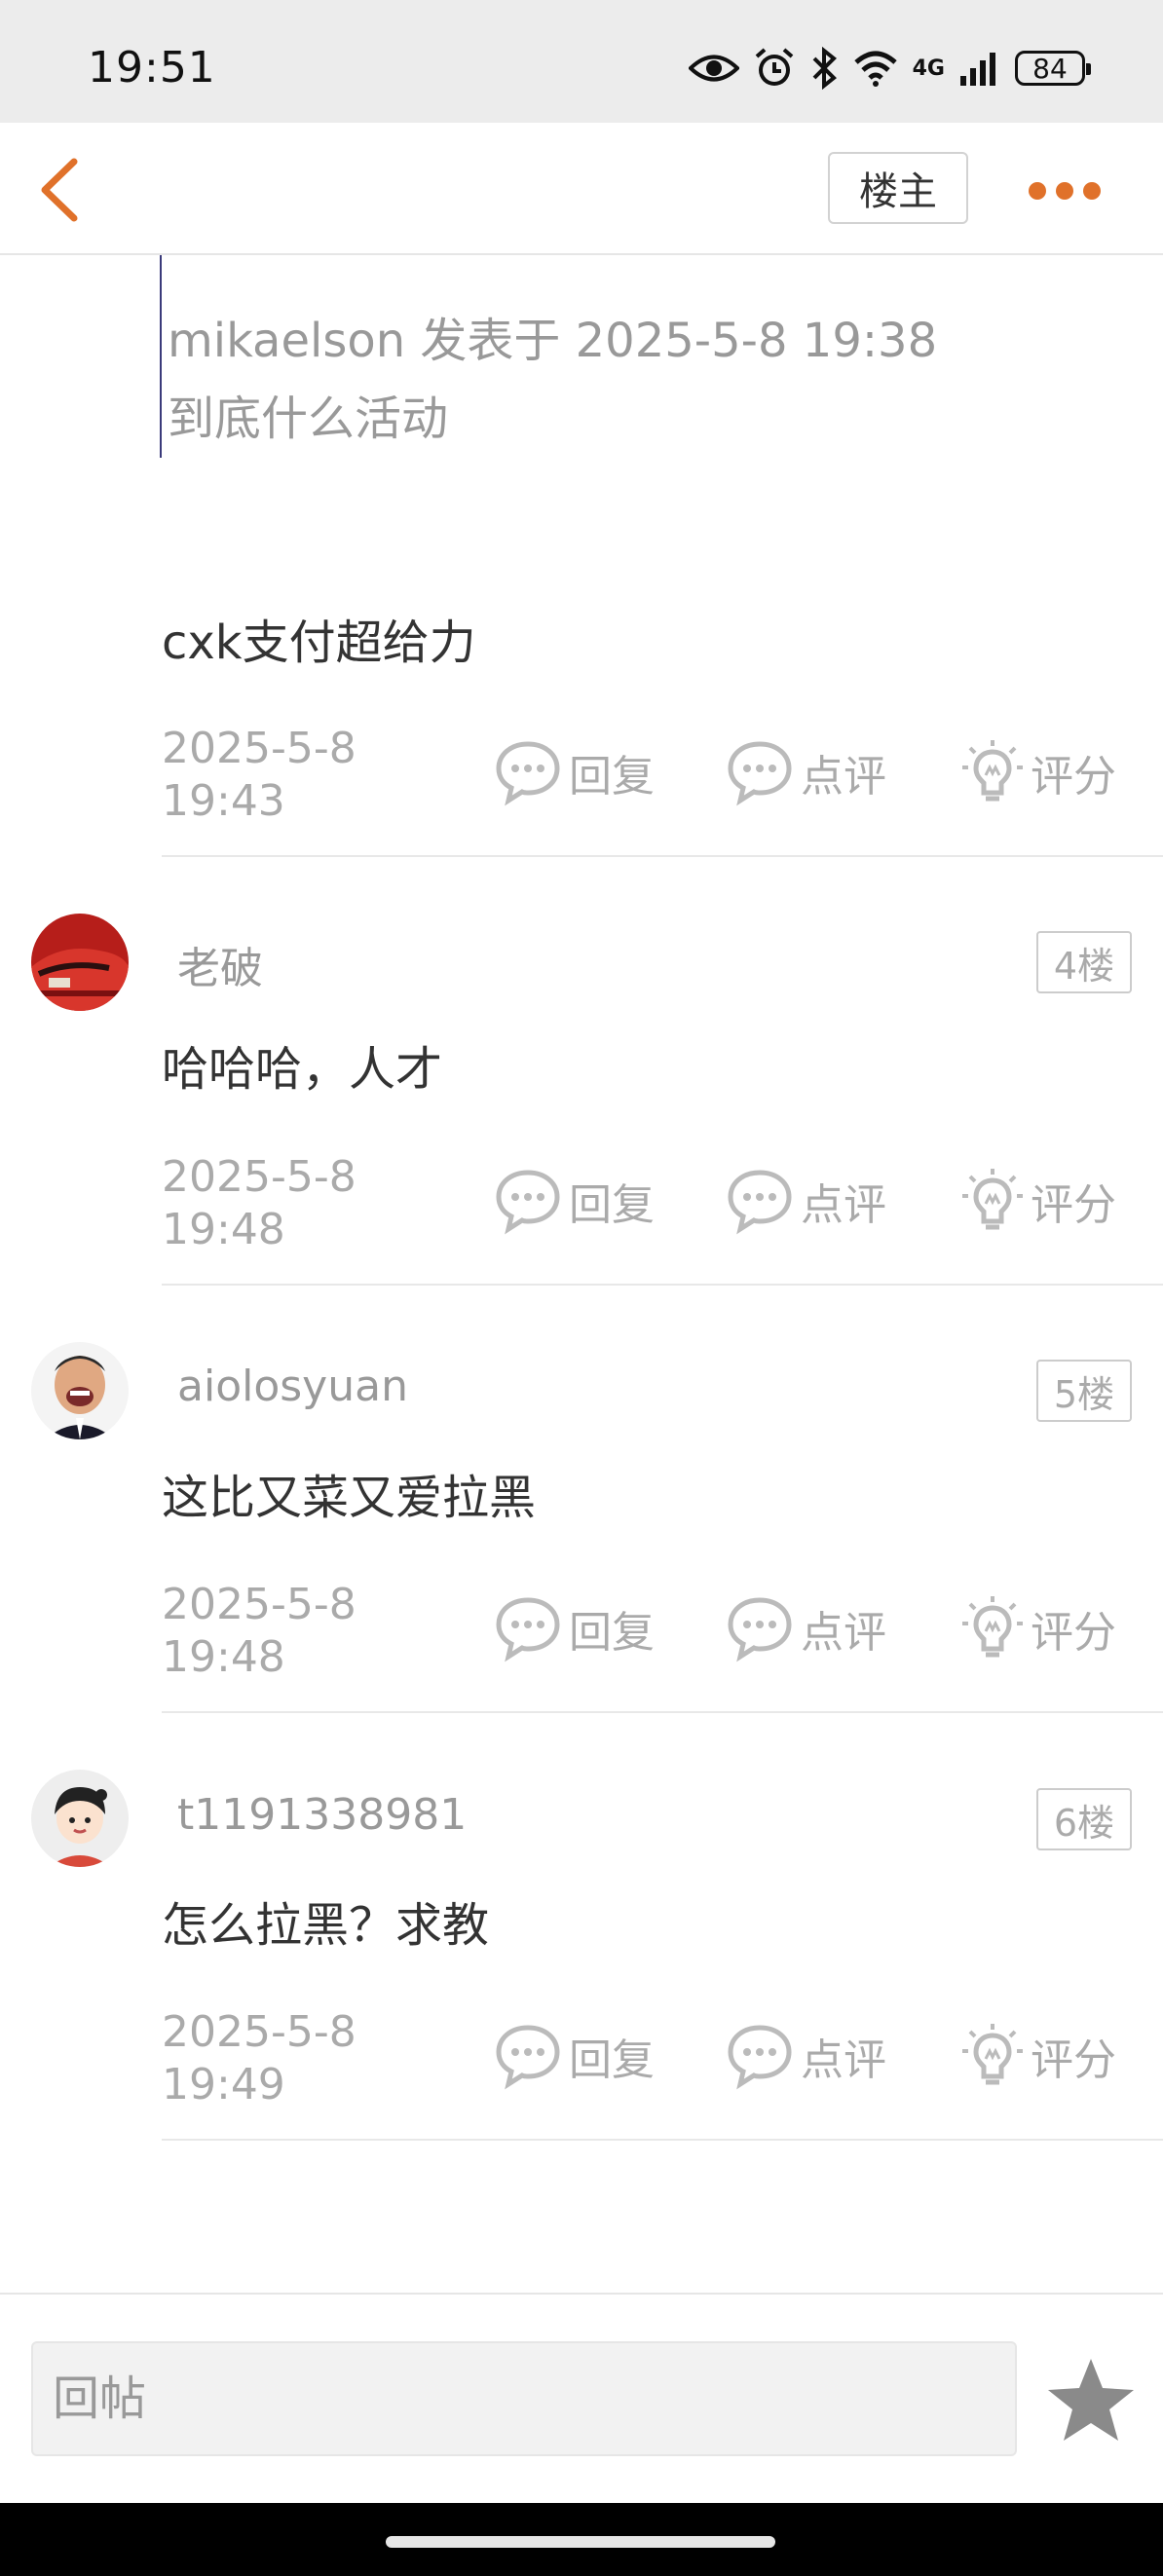 The height and width of the screenshot is (2576, 1163). What do you see at coordinates (220, 964) in the screenshot?
I see `username: 老破` at bounding box center [220, 964].